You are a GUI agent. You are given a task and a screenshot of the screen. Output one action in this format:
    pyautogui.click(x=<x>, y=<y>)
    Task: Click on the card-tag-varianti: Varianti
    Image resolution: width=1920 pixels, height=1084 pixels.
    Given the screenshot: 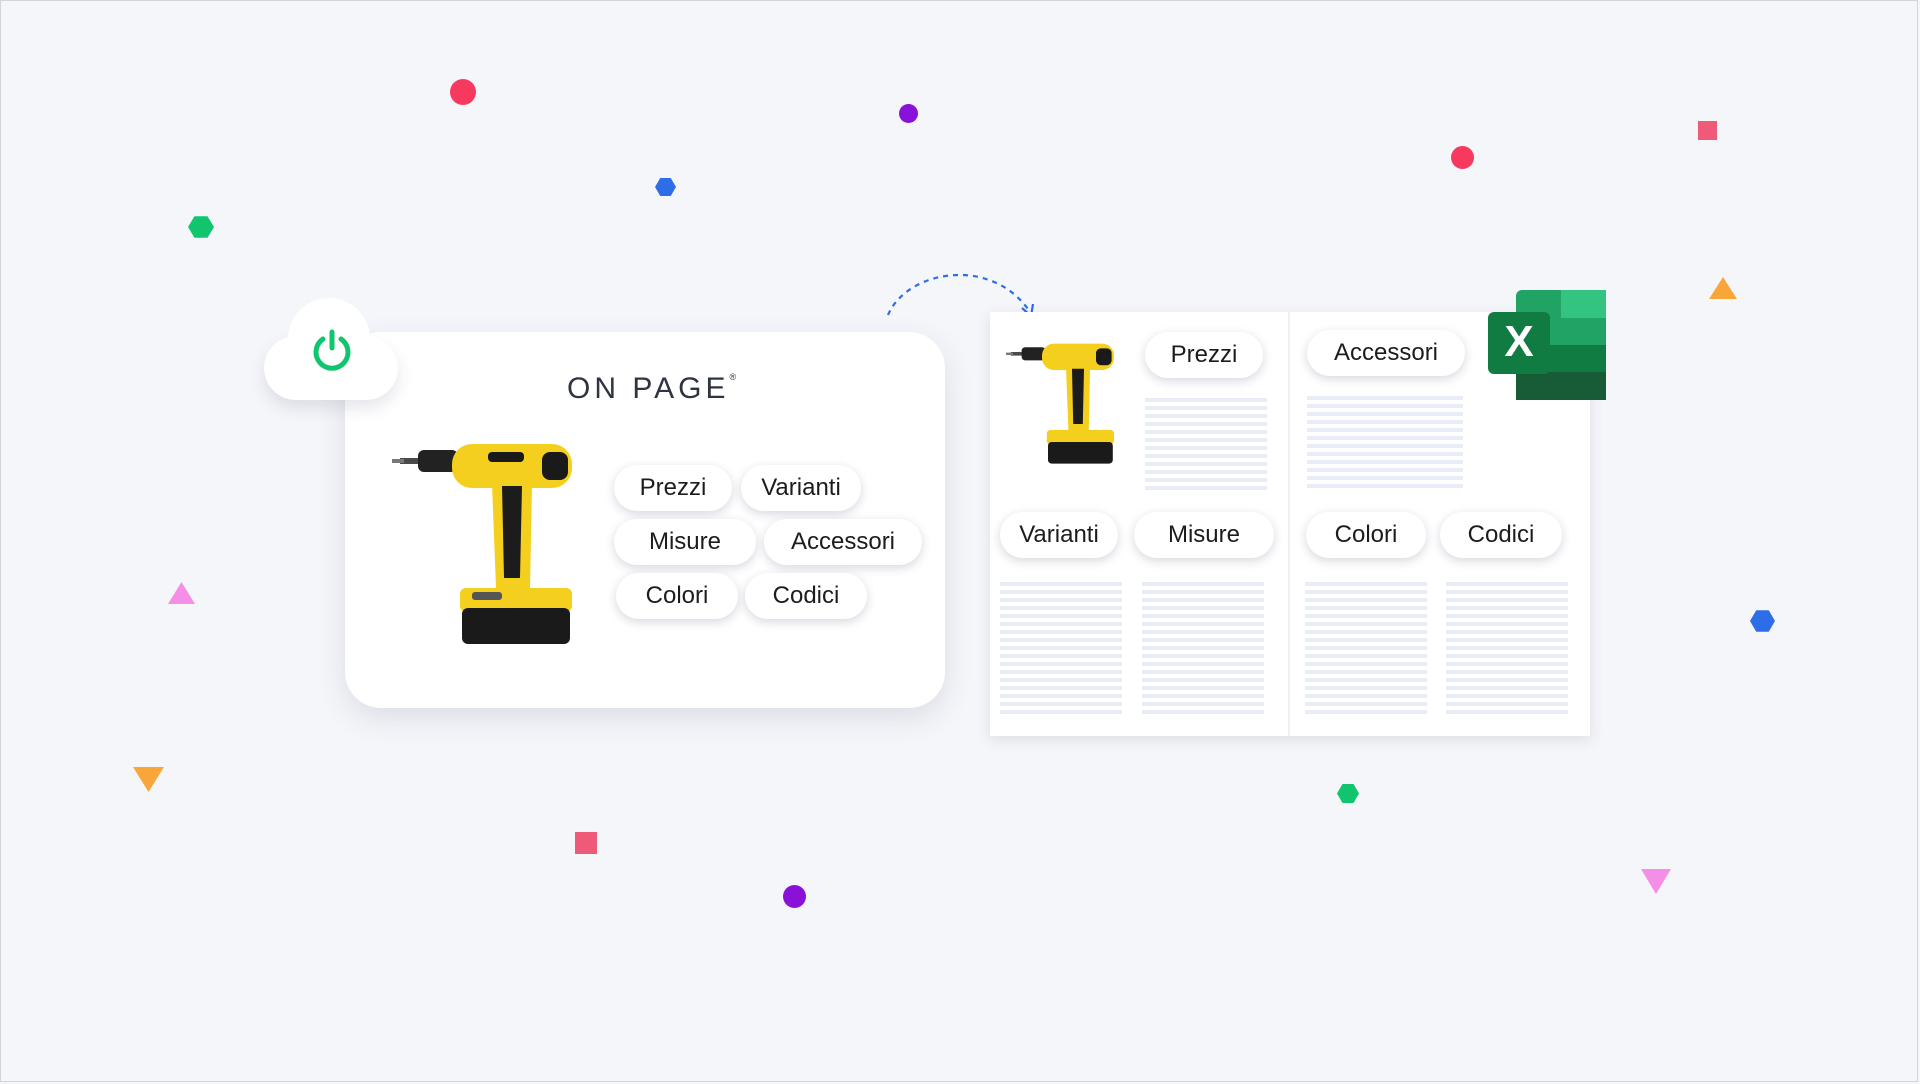 What is the action you would take?
    pyautogui.click(x=801, y=488)
    